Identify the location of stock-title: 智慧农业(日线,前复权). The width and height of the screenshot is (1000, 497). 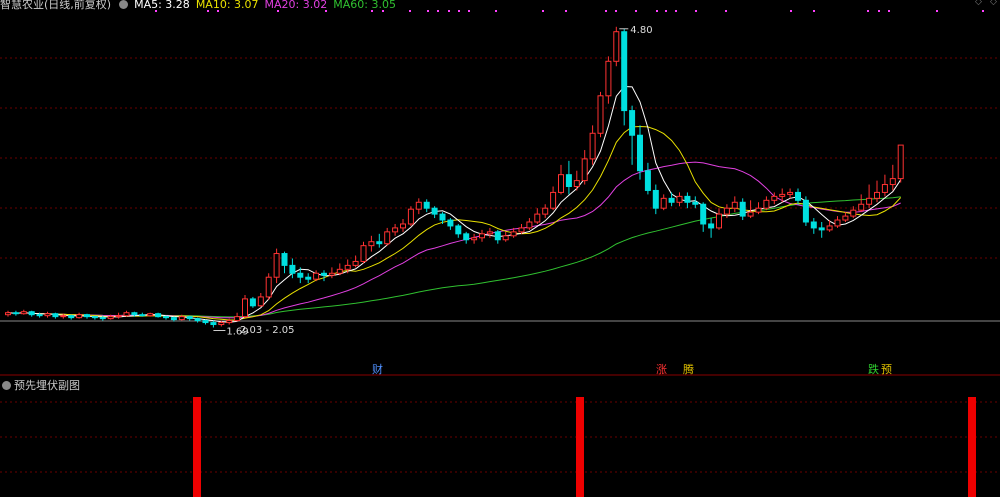
(55, 5).